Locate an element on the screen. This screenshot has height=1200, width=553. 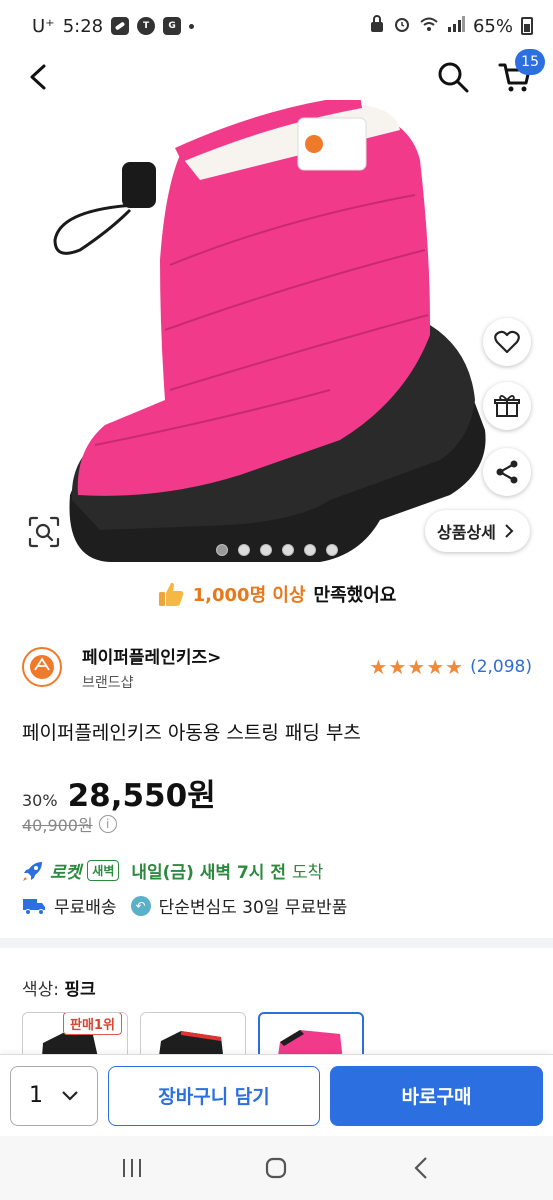
satisfaction-banner: 1,000명 이상 만족했어요 is located at coordinates (276, 594).